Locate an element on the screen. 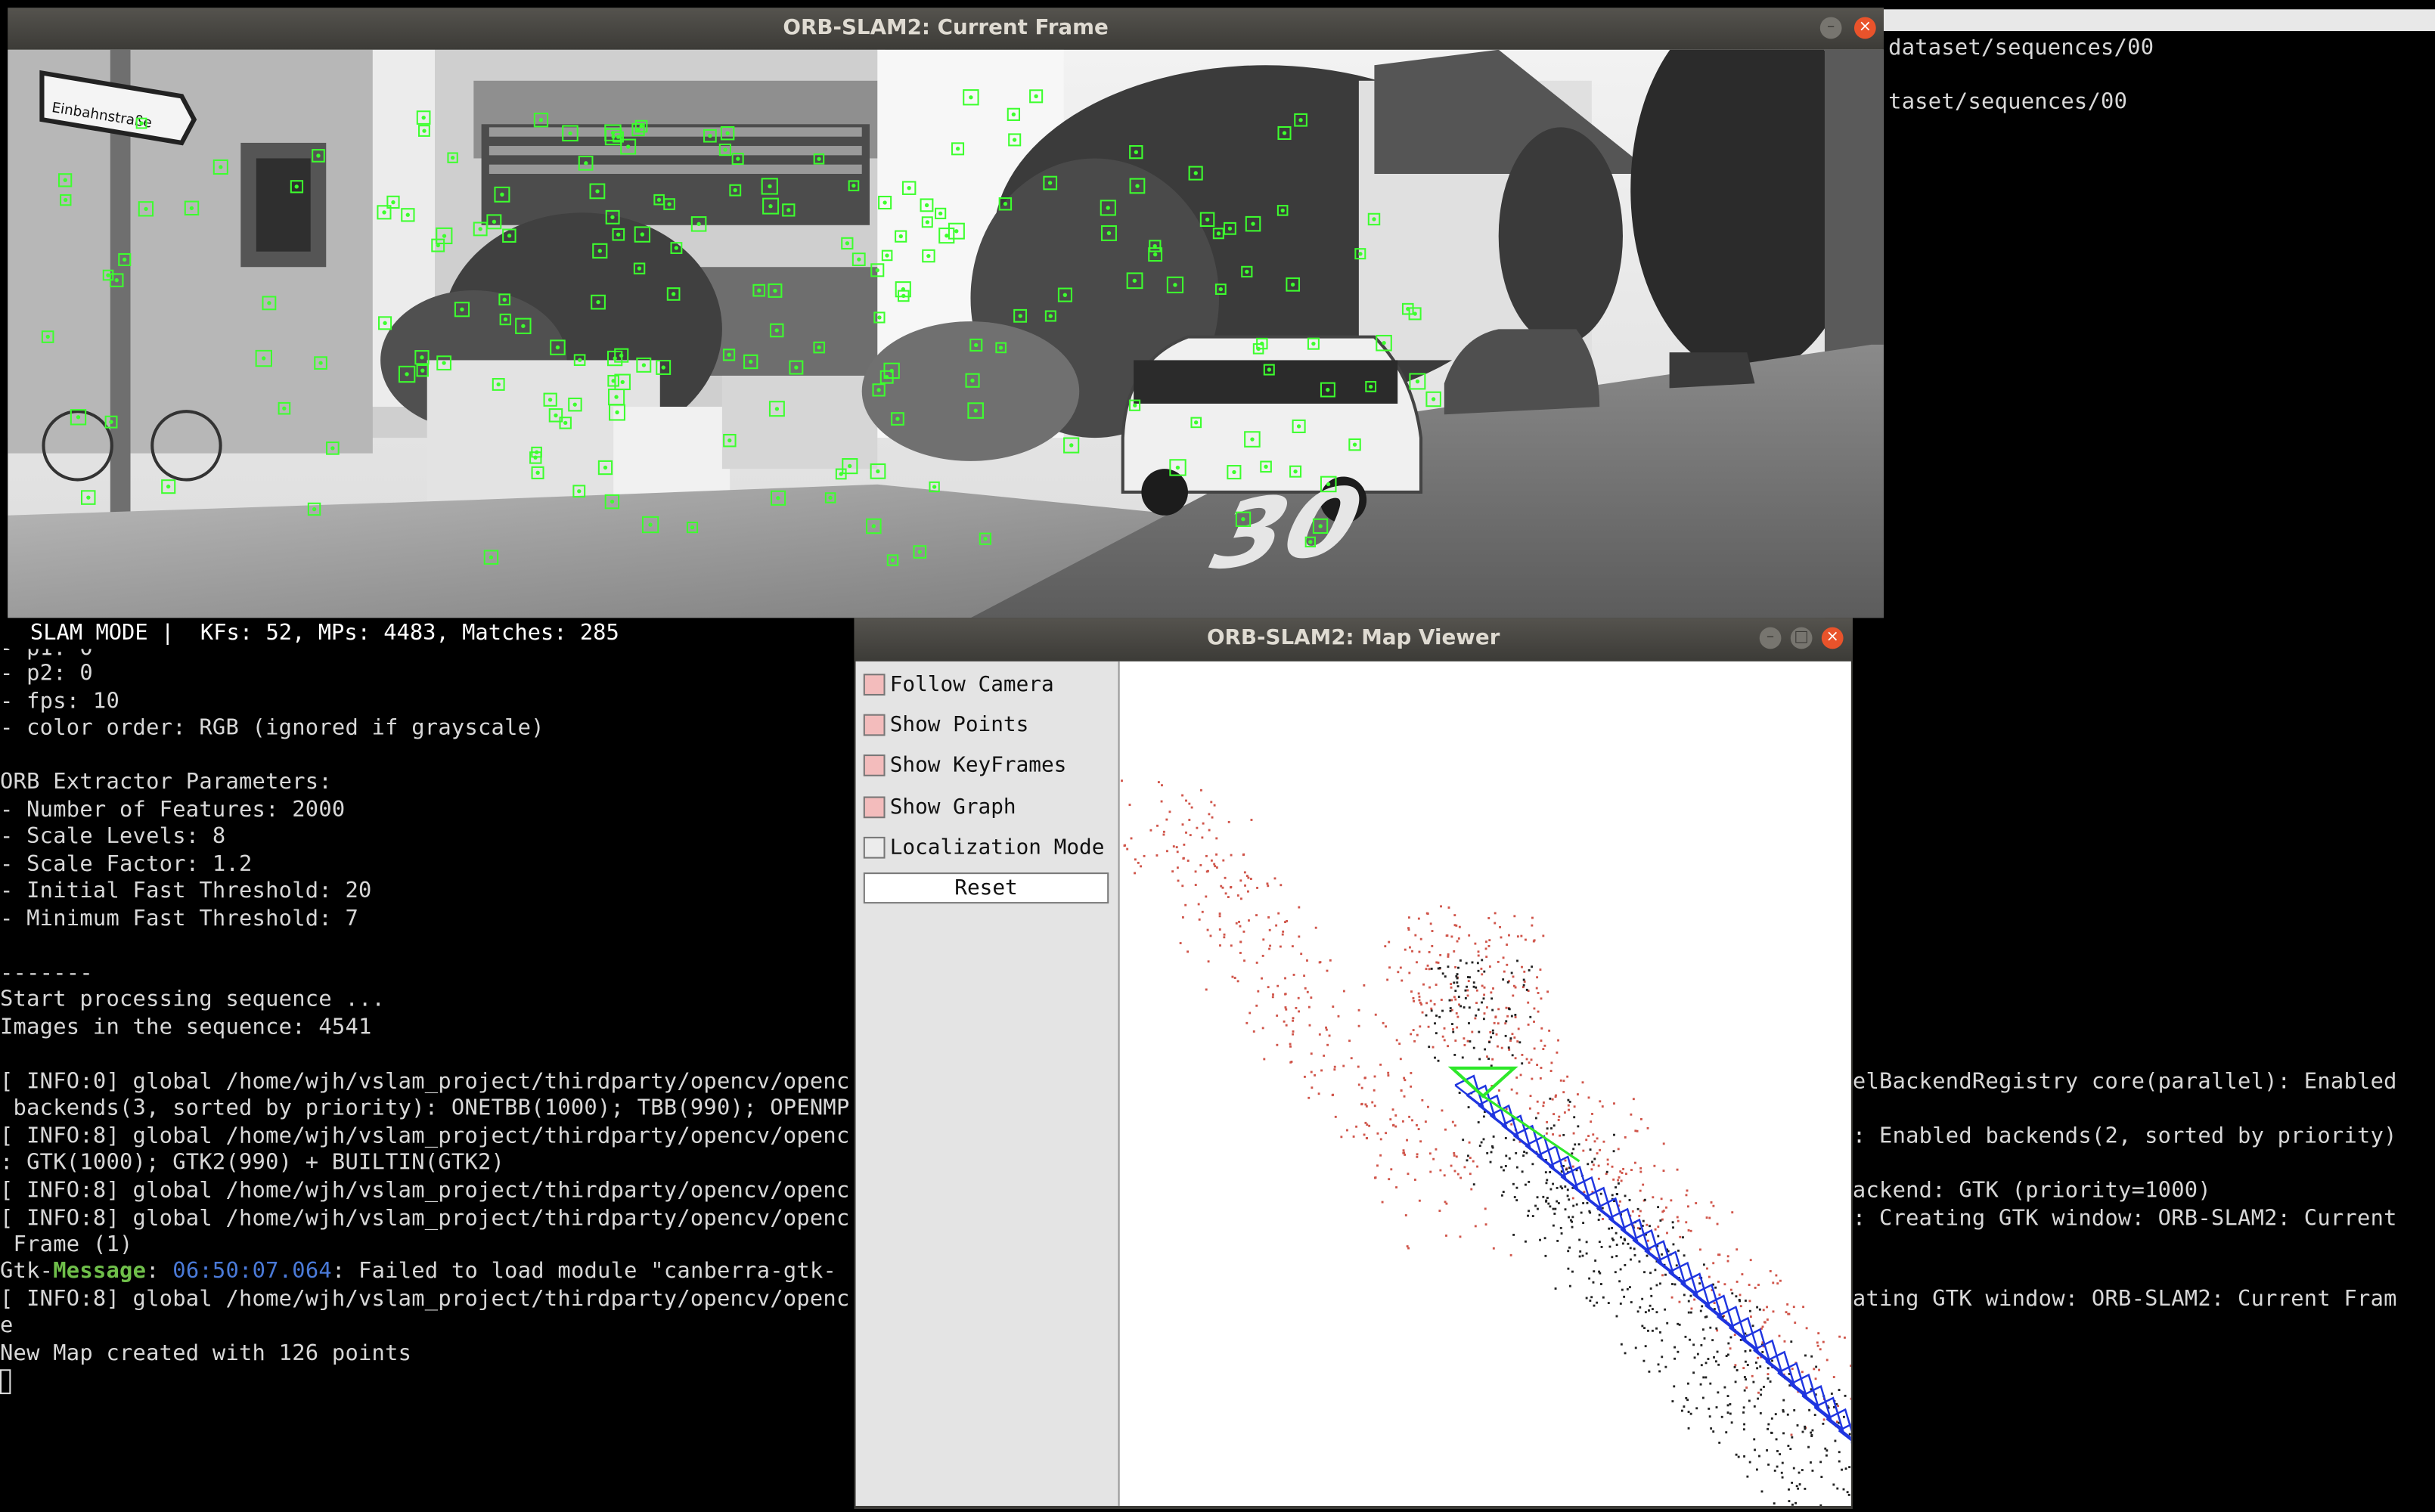 The image size is (2435, 1512). localization-mode-toggle: Localization Mode is located at coordinates (984, 848).